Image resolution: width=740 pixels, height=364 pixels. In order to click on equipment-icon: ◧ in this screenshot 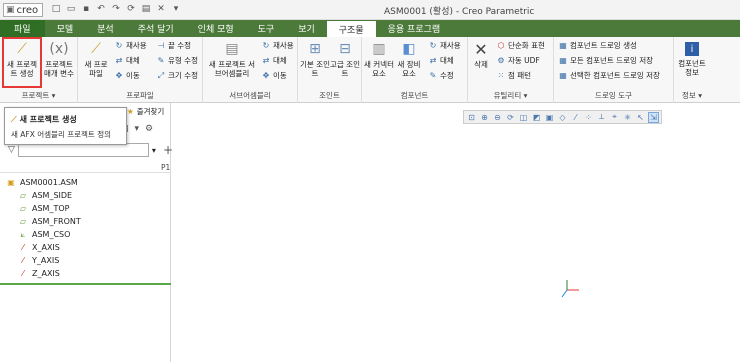, I will do `click(409, 48)`.